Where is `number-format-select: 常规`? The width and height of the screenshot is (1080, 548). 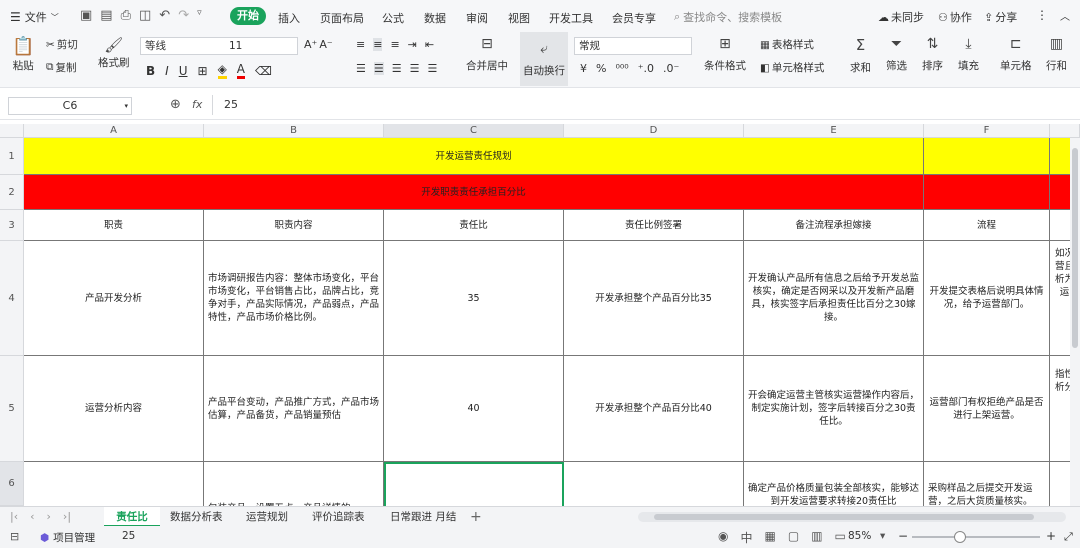
number-format-select: 常规 is located at coordinates (633, 46).